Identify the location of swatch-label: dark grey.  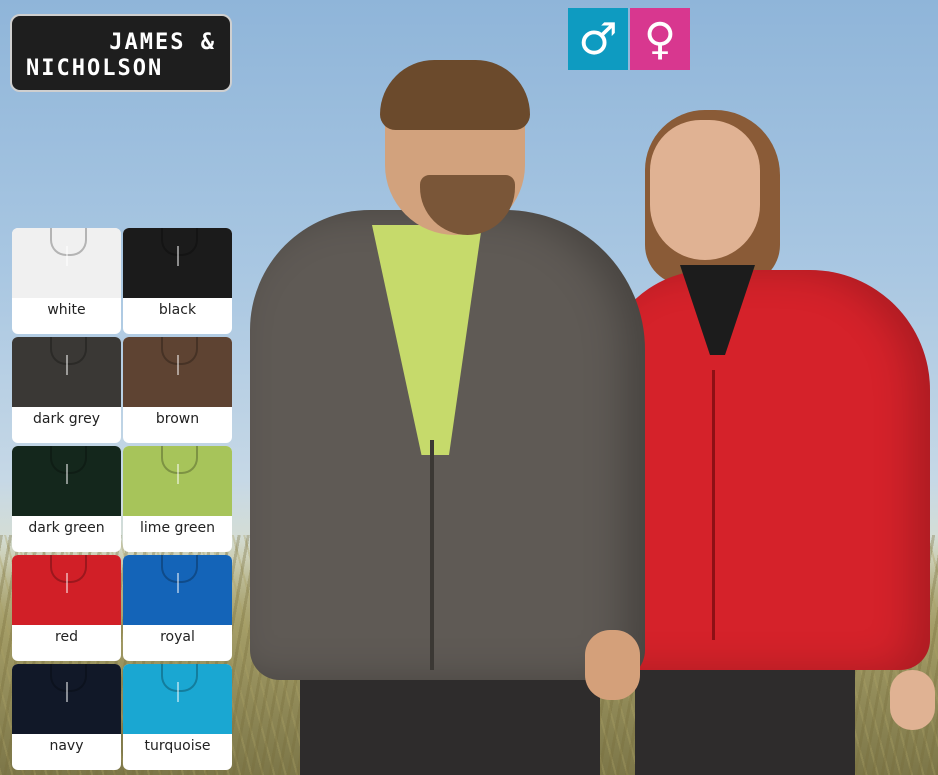
(66, 419).